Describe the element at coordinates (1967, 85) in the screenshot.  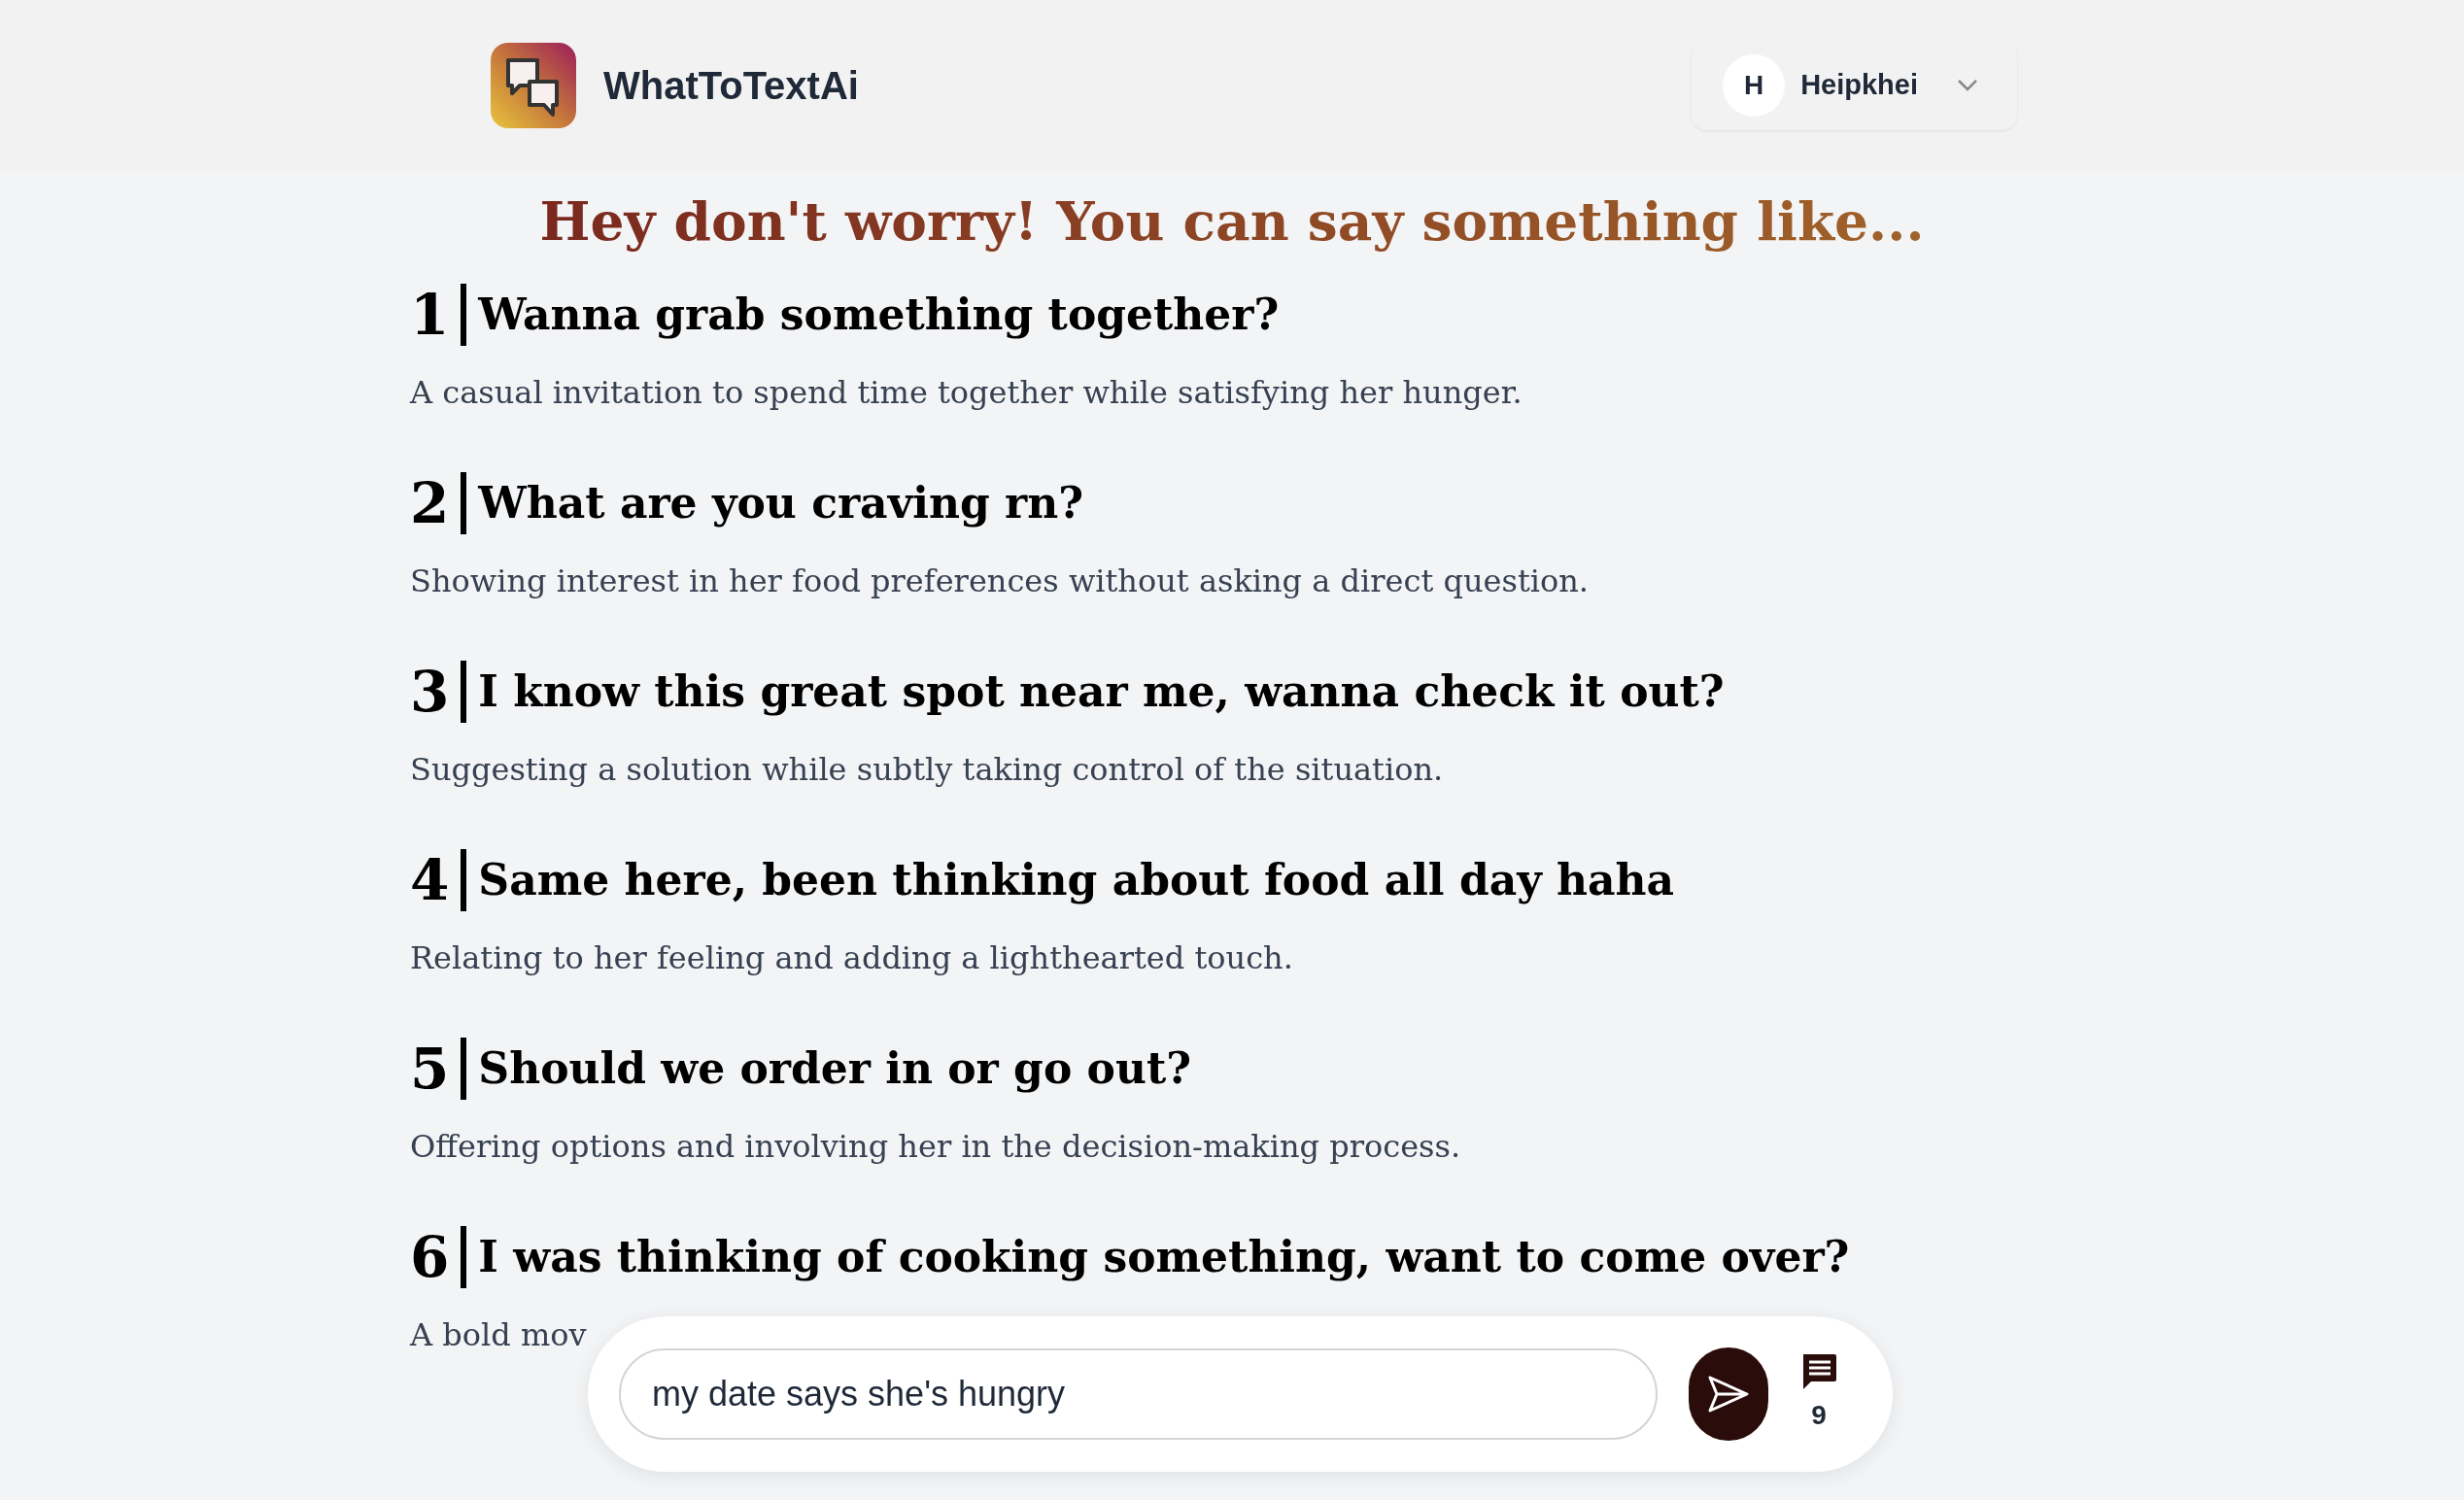
I see `chevron-down-icon` at that location.